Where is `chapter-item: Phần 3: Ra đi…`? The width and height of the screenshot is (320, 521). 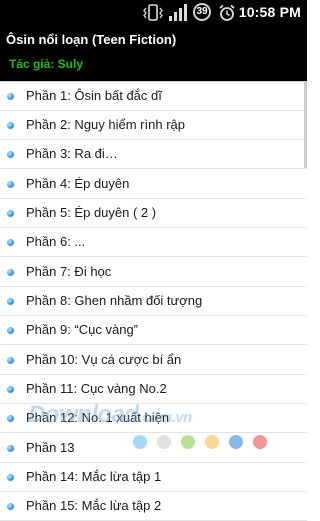 chapter-item: Phần 3: Ra đi… is located at coordinates (153, 154).